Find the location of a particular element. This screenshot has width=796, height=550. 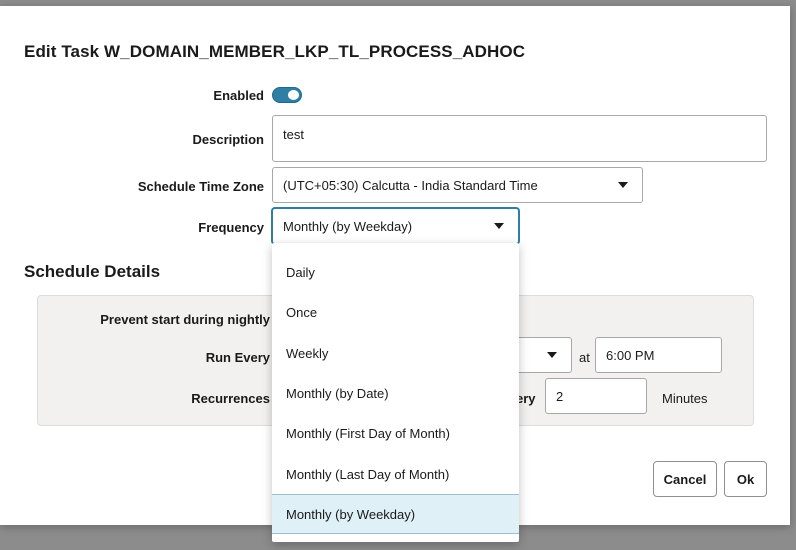

enabled-toggle is located at coordinates (287, 95).